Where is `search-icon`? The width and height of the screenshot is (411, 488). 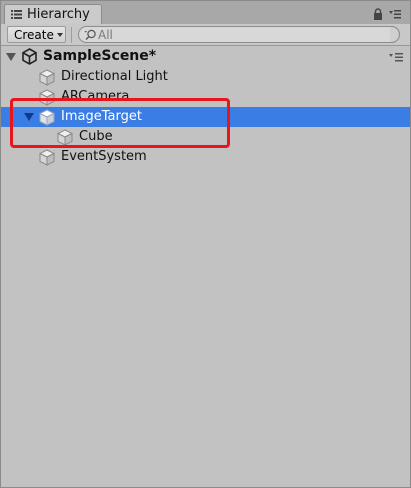 search-icon is located at coordinates (90, 34).